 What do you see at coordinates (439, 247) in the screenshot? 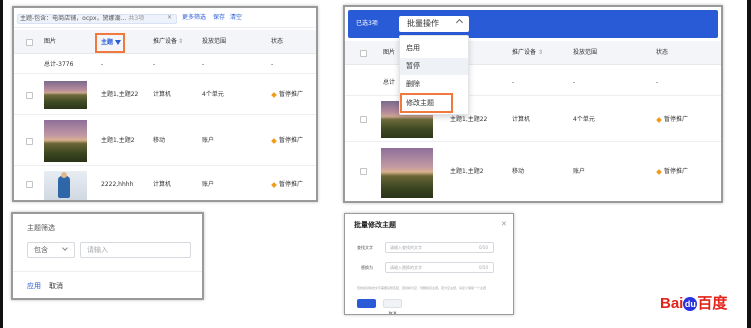
I see `find-input: 请输入查找的文字 0/50` at bounding box center [439, 247].